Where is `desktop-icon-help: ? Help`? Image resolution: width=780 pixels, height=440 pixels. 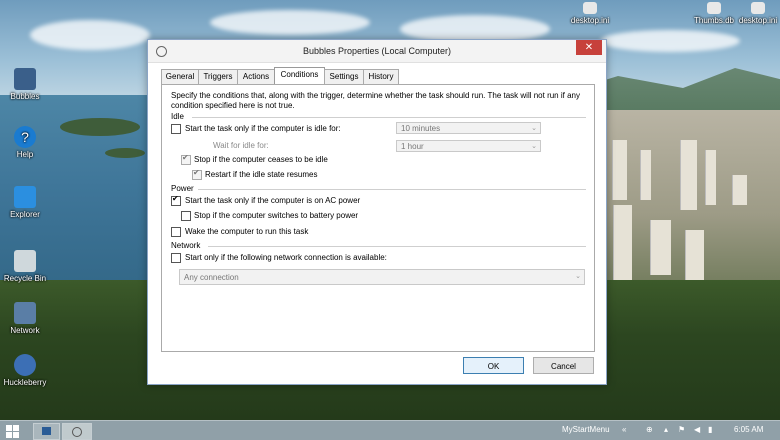
desktop-icon-help: ? Help is located at coordinates (25, 142).